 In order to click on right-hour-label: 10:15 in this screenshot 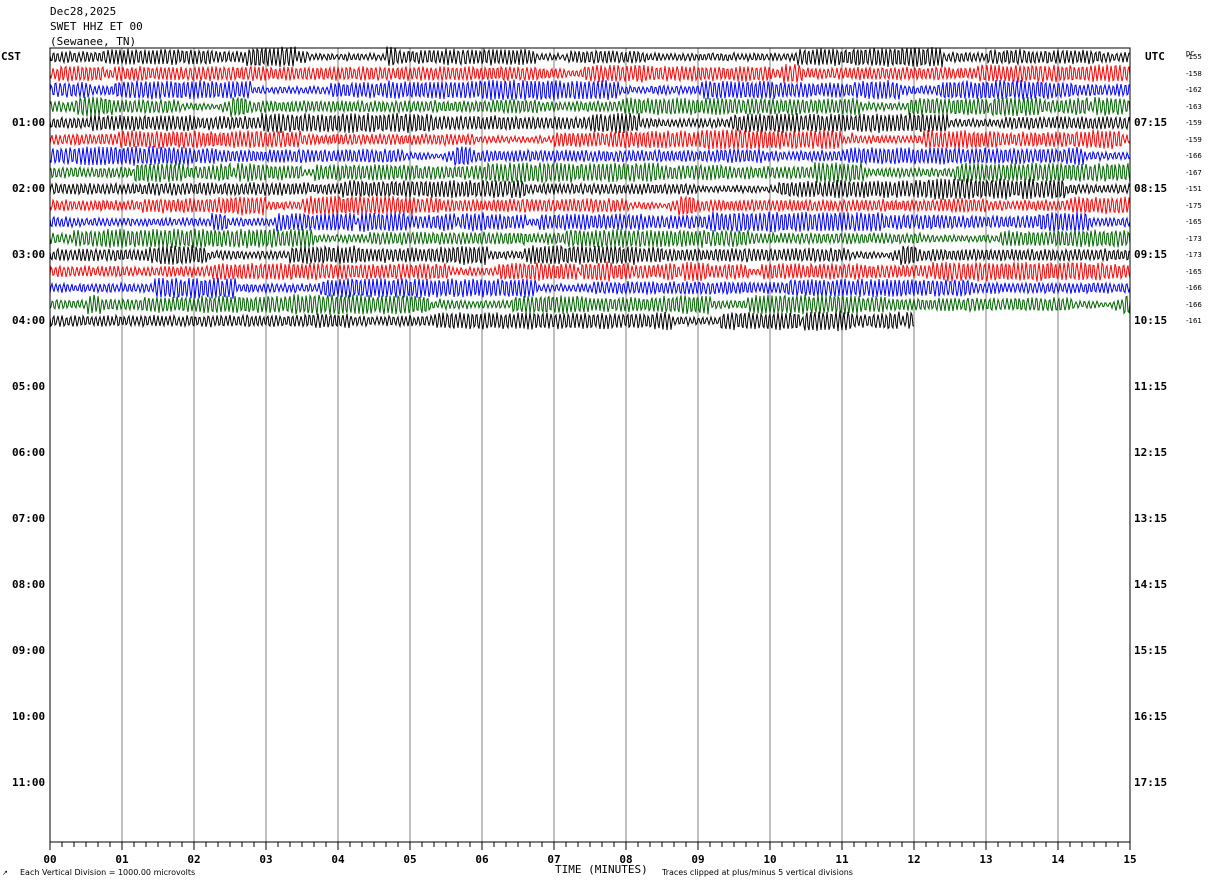, I will do `click(1151, 320)`.